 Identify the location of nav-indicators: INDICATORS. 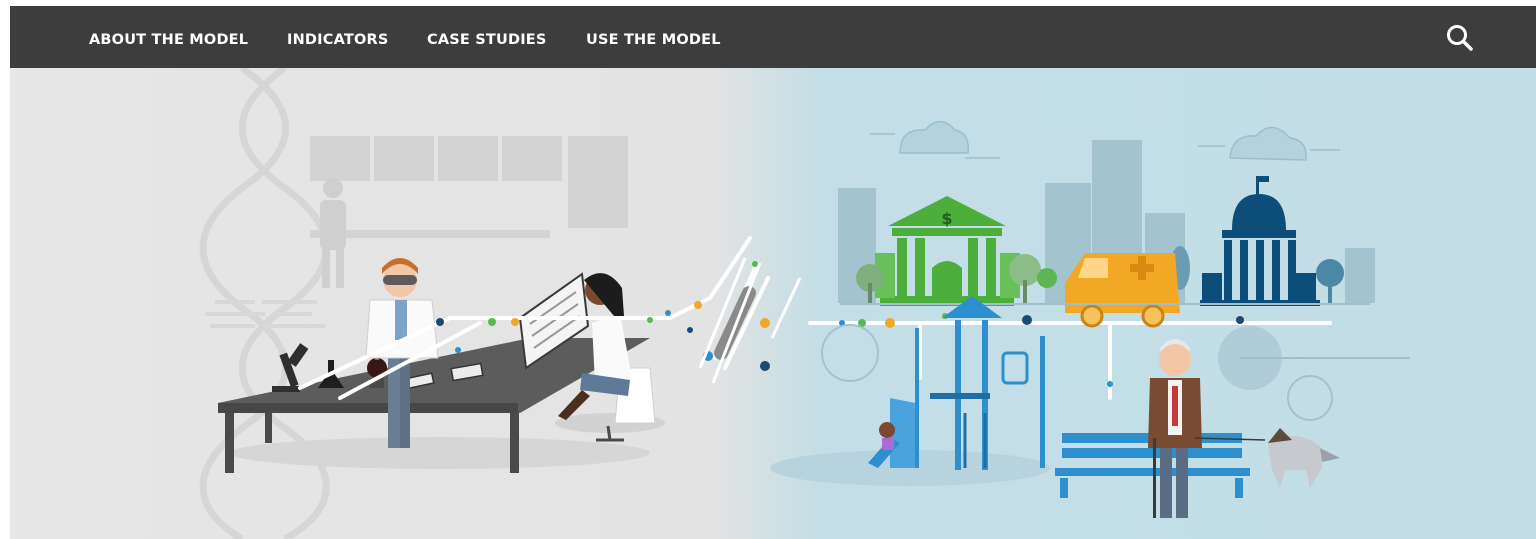
(338, 40).